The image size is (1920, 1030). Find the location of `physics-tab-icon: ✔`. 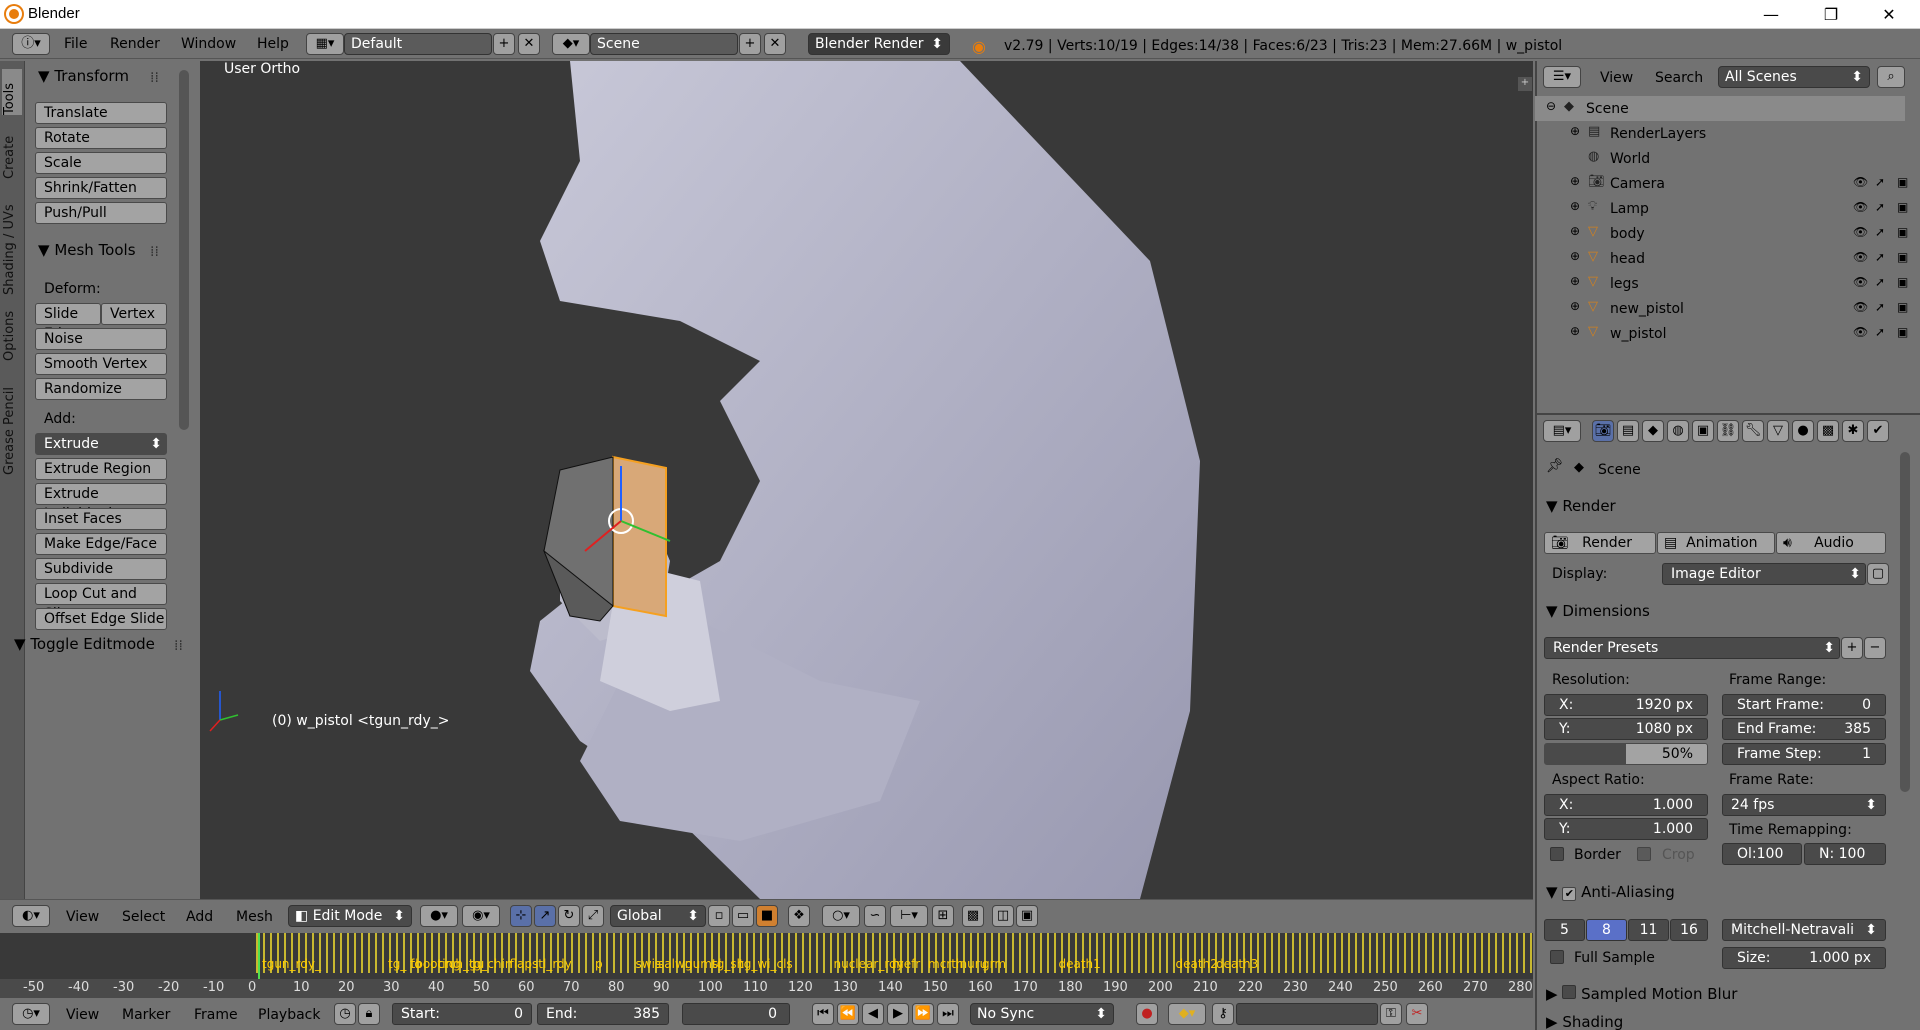

physics-tab-icon: ✔ is located at coordinates (1878, 431).